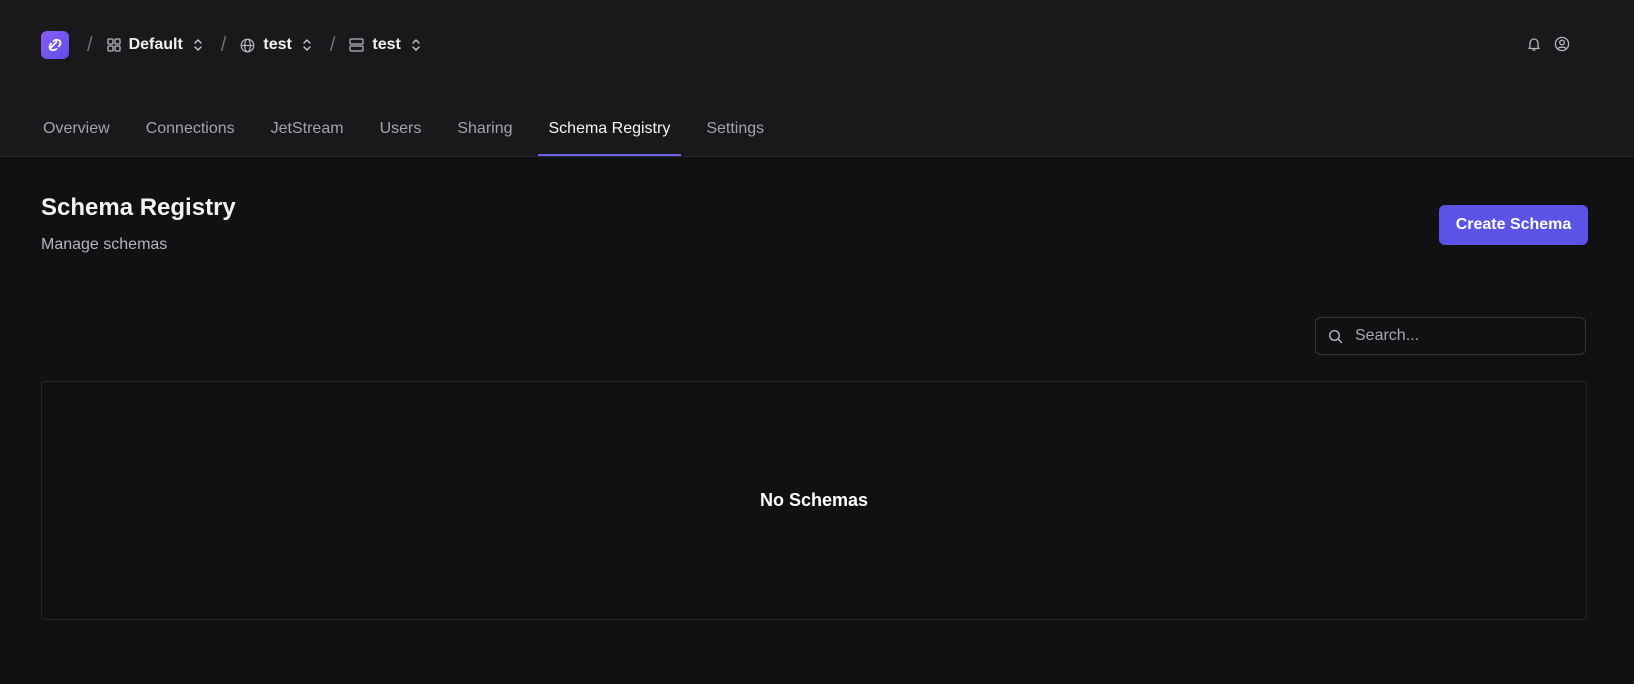  I want to click on tab-users: Users, so click(401, 132).